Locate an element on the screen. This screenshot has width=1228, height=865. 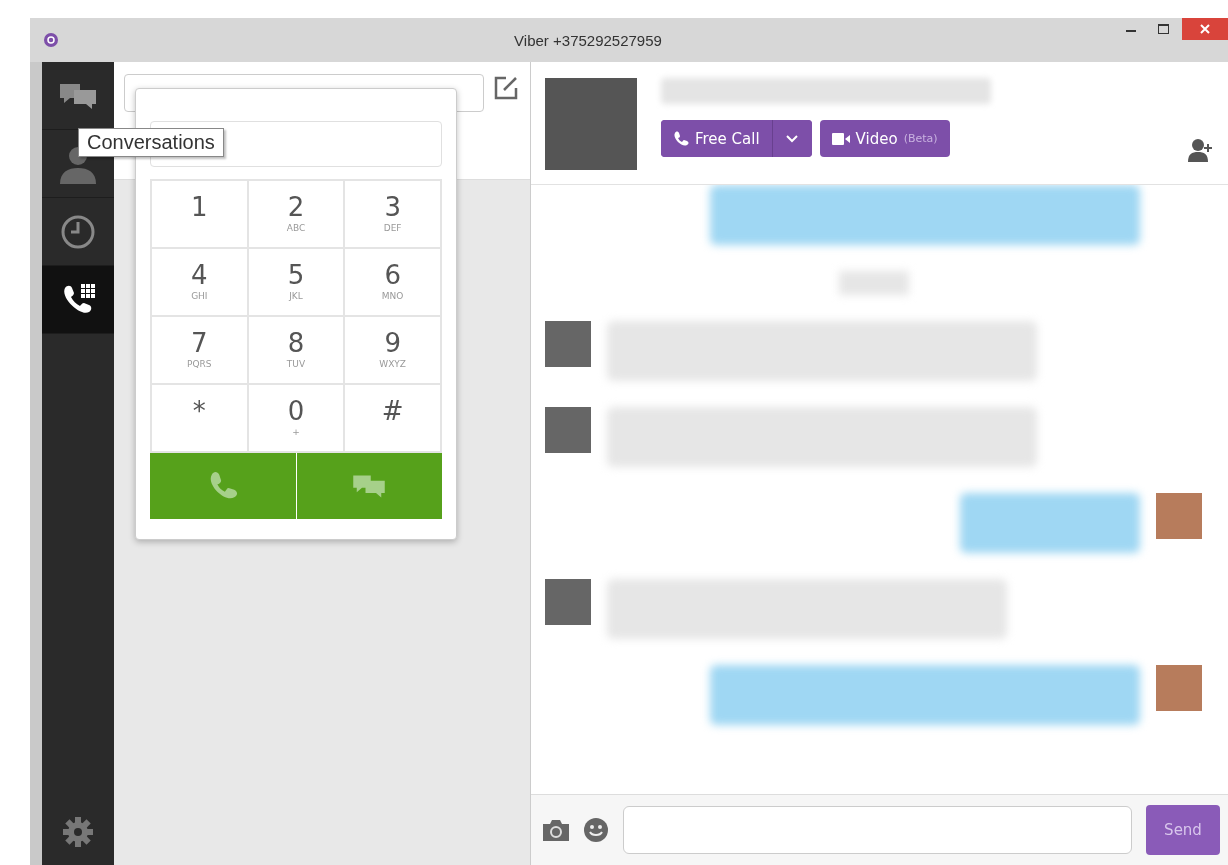
close-button is located at coordinates (1205, 29).